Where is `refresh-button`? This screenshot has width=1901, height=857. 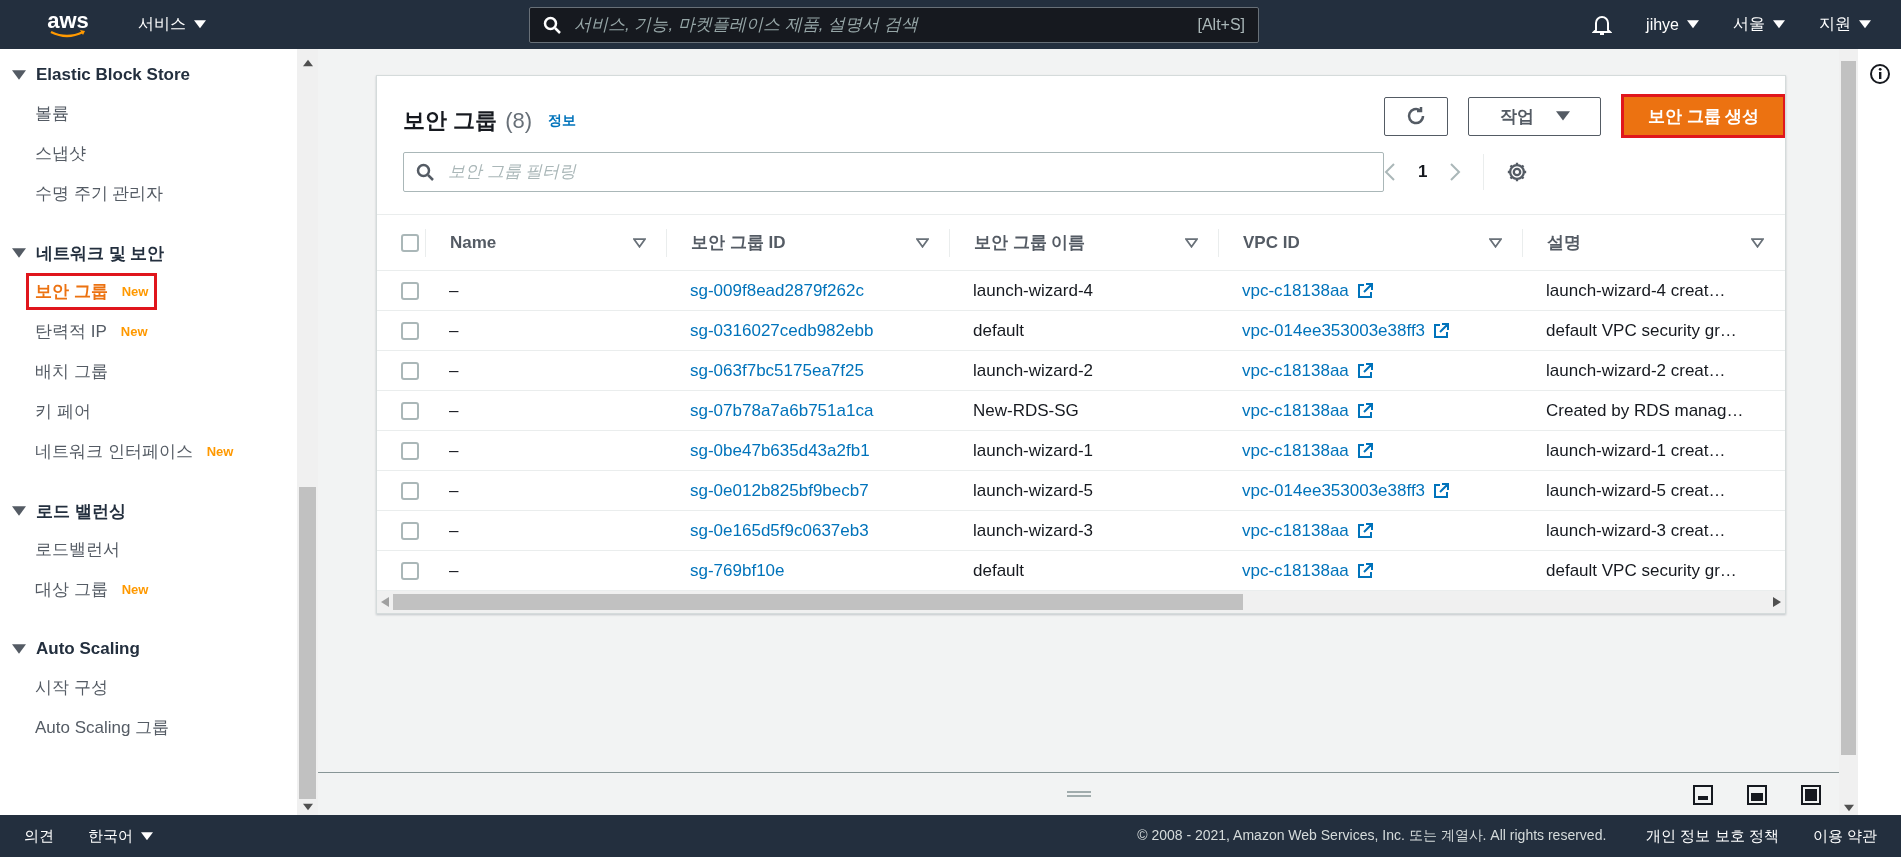 refresh-button is located at coordinates (1416, 116).